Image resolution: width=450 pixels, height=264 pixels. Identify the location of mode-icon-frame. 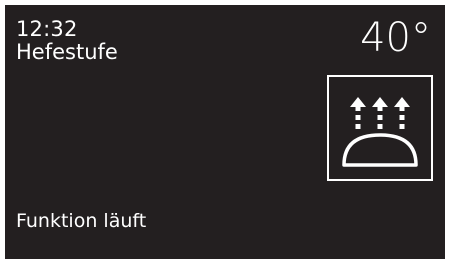
(380, 128).